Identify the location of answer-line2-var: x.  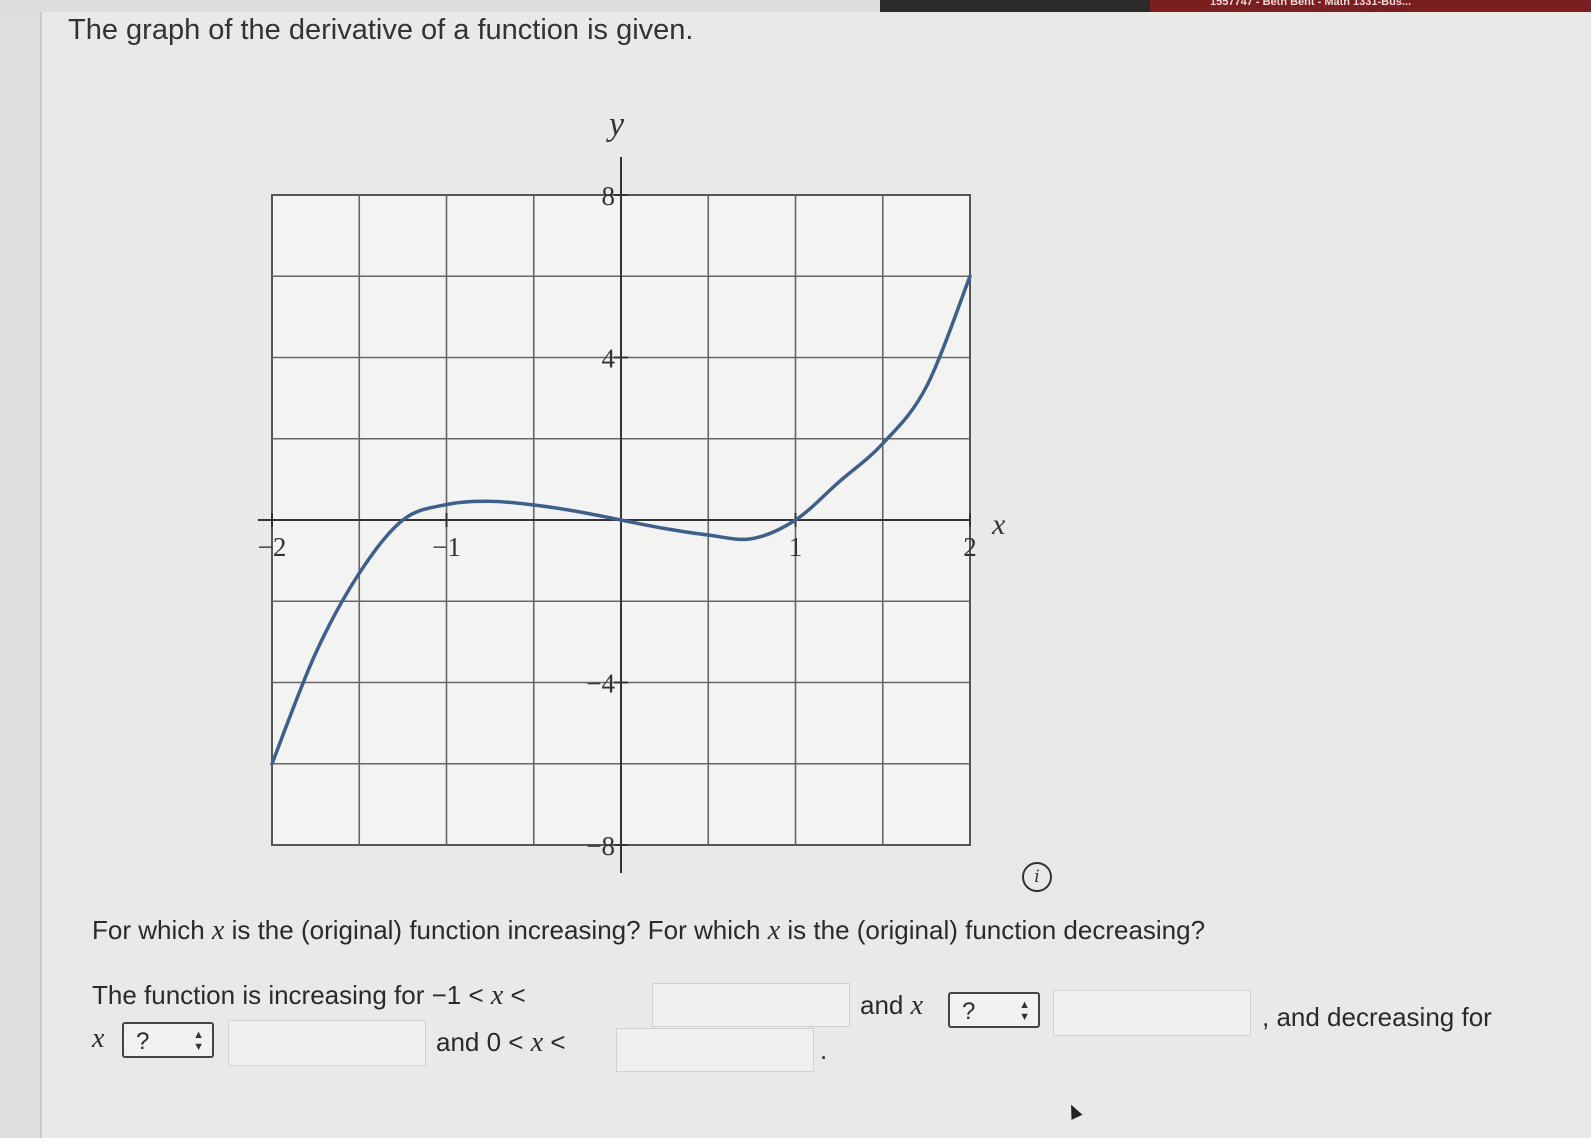
(98, 1038).